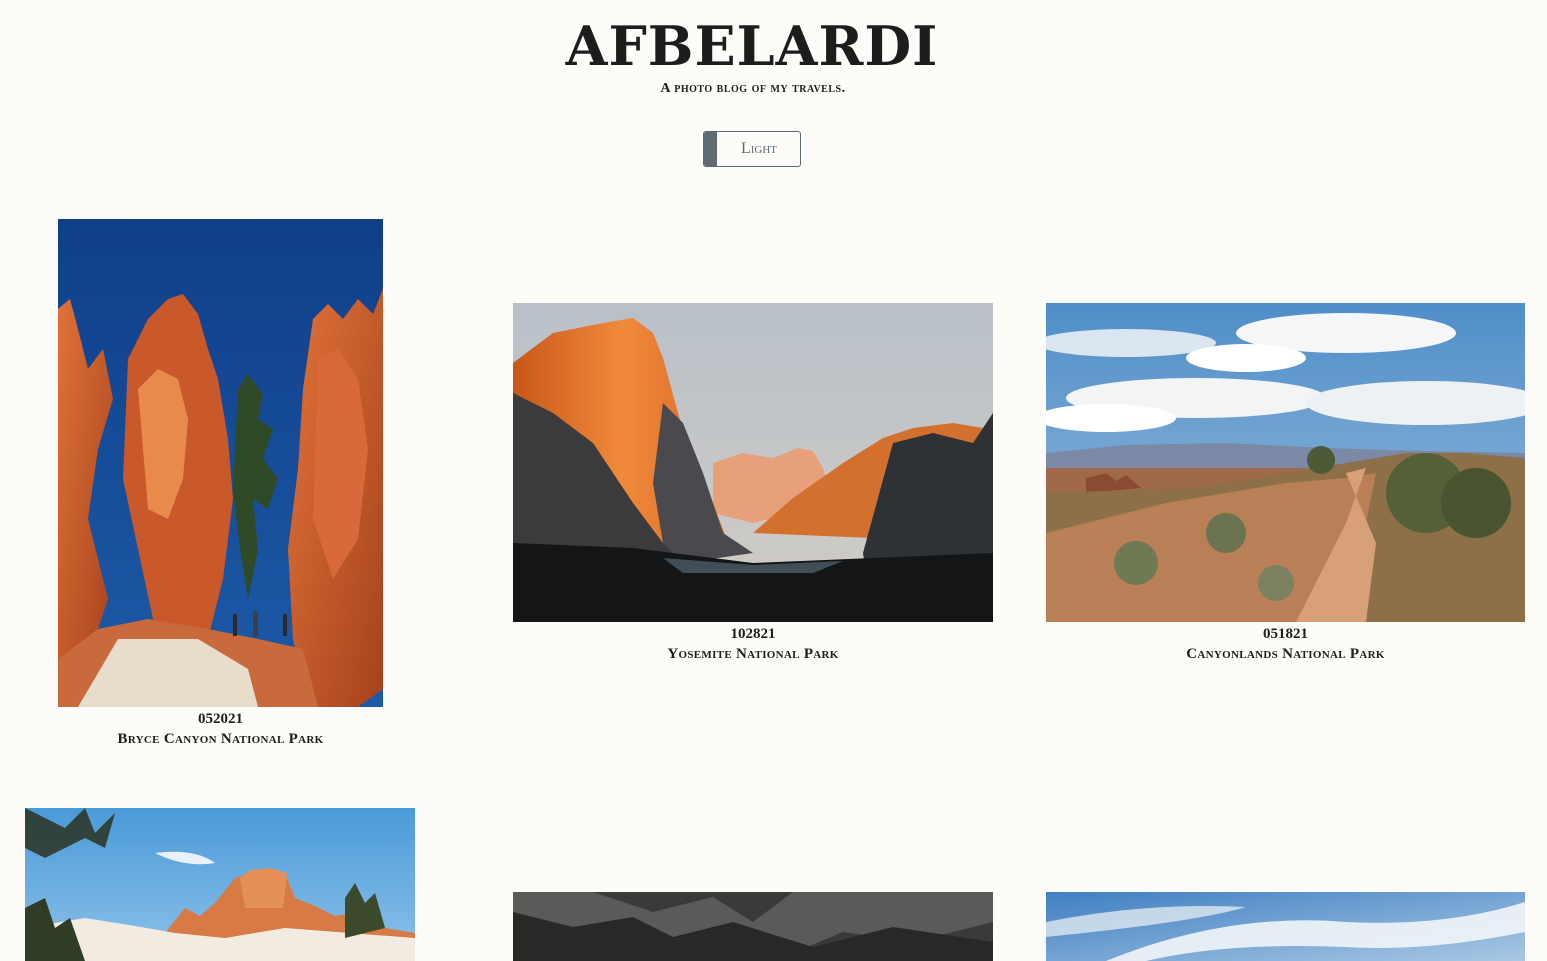 Image resolution: width=1547 pixels, height=961 pixels. What do you see at coordinates (759, 148) in the screenshot?
I see `theme-toggle-label: Light` at bounding box center [759, 148].